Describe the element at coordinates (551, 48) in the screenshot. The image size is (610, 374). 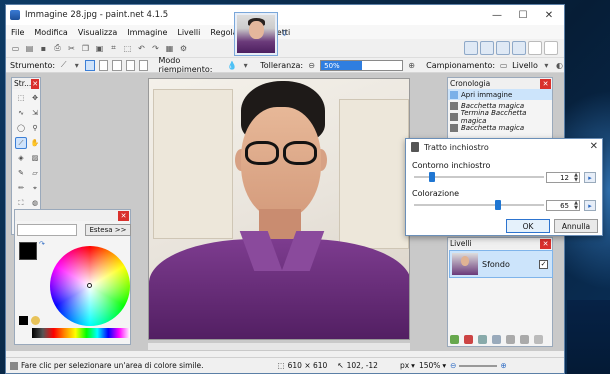
I see `help-icon` at that location.